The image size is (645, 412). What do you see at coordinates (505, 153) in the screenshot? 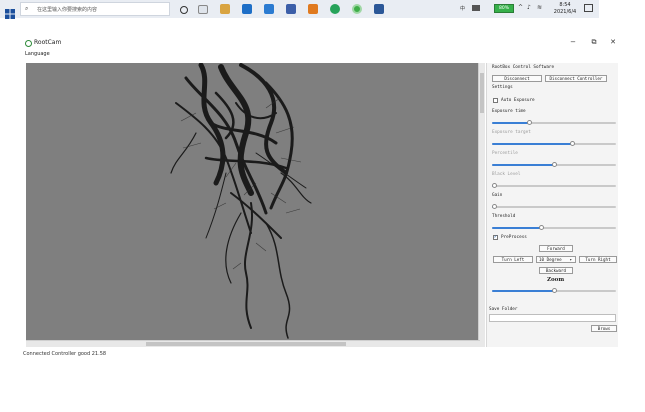
I see `percentile-label: Percentile` at bounding box center [505, 153].